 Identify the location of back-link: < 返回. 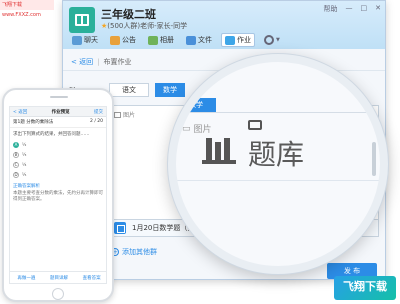
(82, 62).